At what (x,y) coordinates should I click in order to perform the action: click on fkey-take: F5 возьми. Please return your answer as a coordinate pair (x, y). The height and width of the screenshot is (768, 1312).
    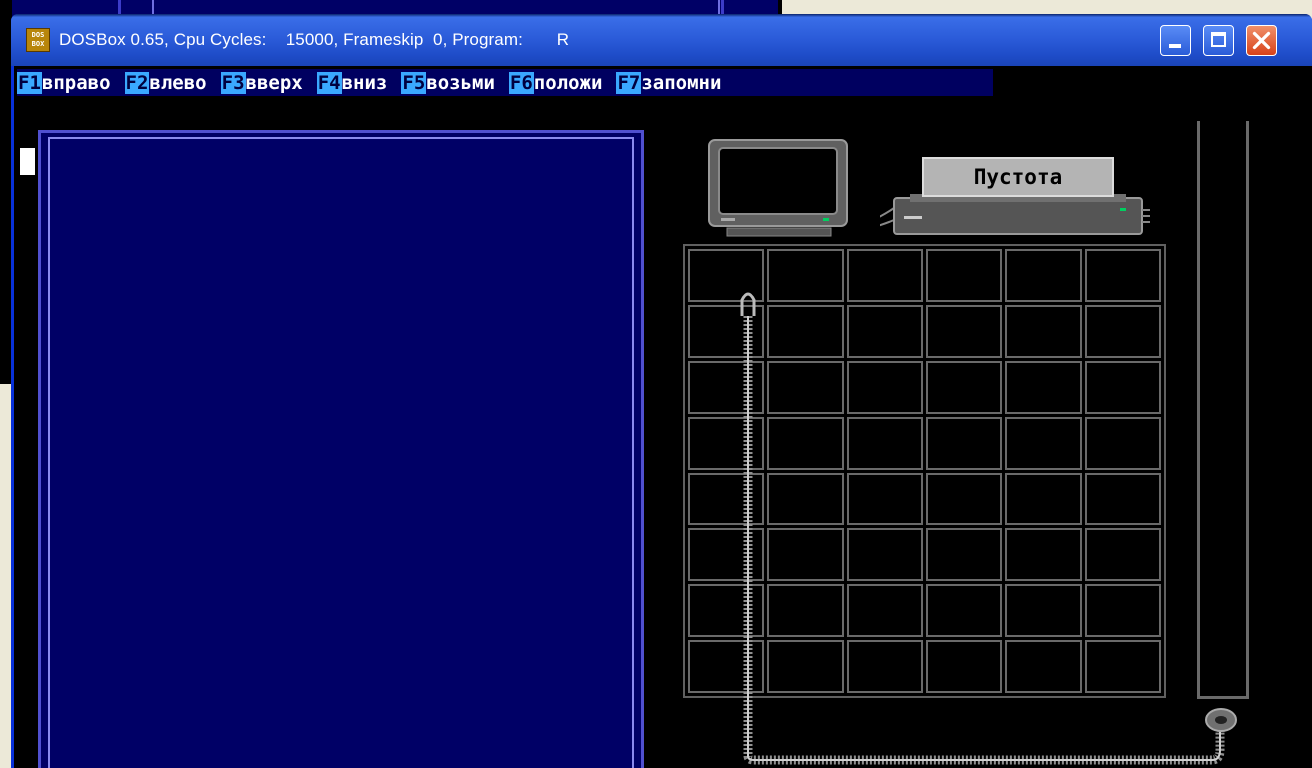
    Looking at the image, I should click on (455, 82).